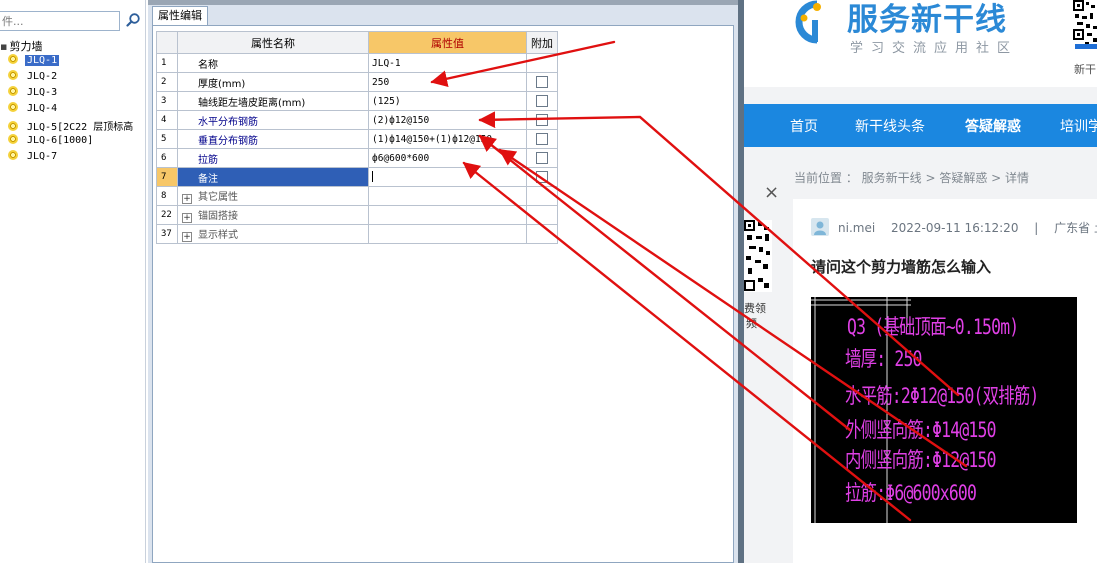 This screenshot has height=563, width=1097. I want to click on tree-item: JLQ-7, so click(33, 157).